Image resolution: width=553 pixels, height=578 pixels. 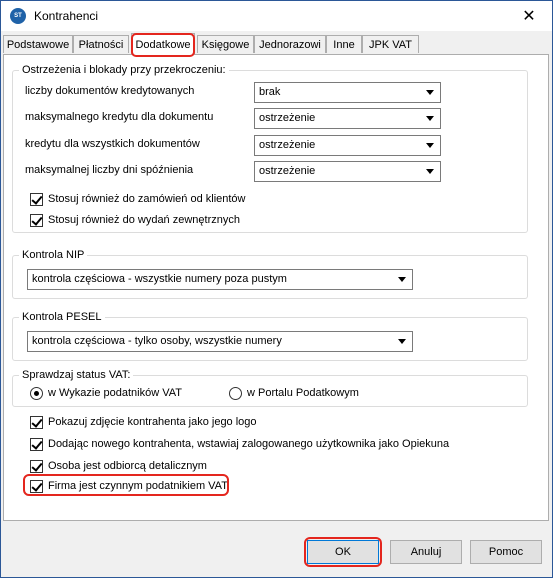 I want to click on all-docs-credit-select: ostrzeżenie, so click(x=347, y=145).